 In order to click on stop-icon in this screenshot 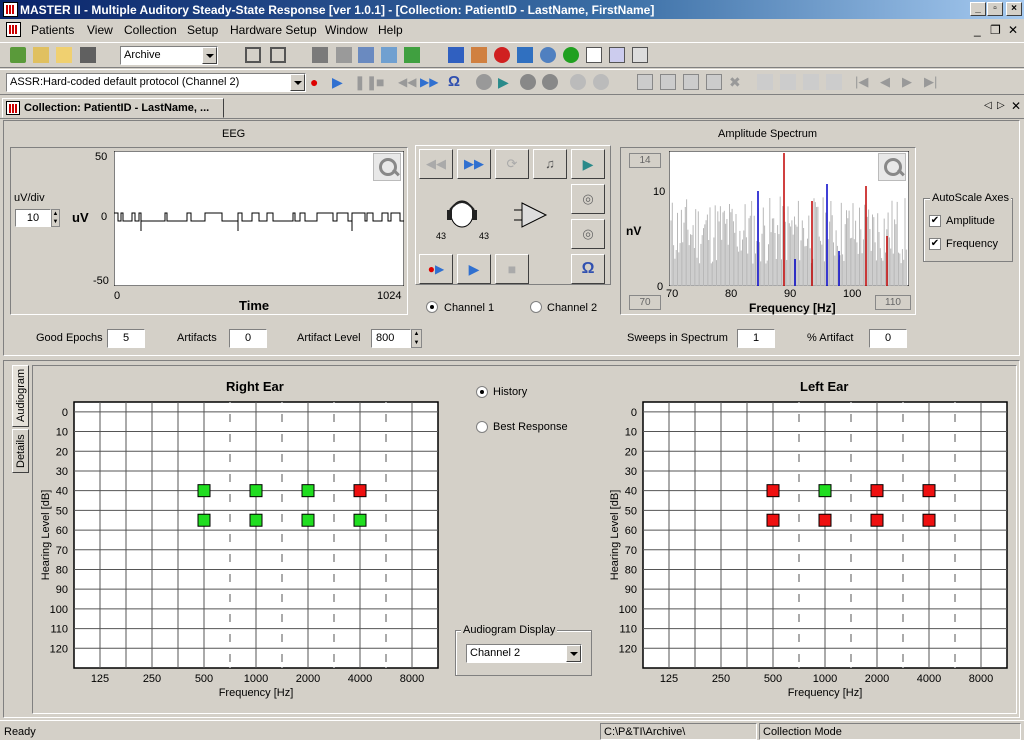, I will do `click(502, 55)`.